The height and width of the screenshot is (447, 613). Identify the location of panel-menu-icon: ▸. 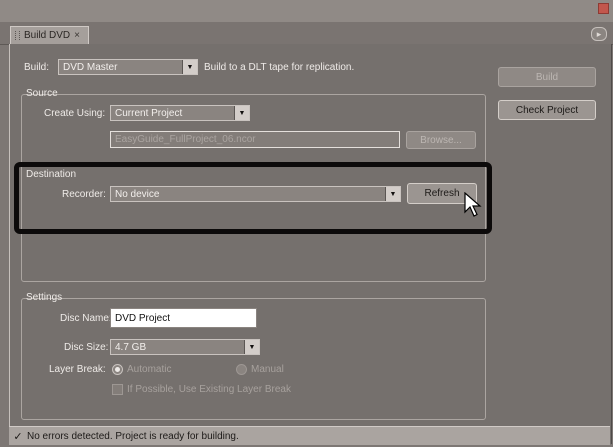
(599, 34).